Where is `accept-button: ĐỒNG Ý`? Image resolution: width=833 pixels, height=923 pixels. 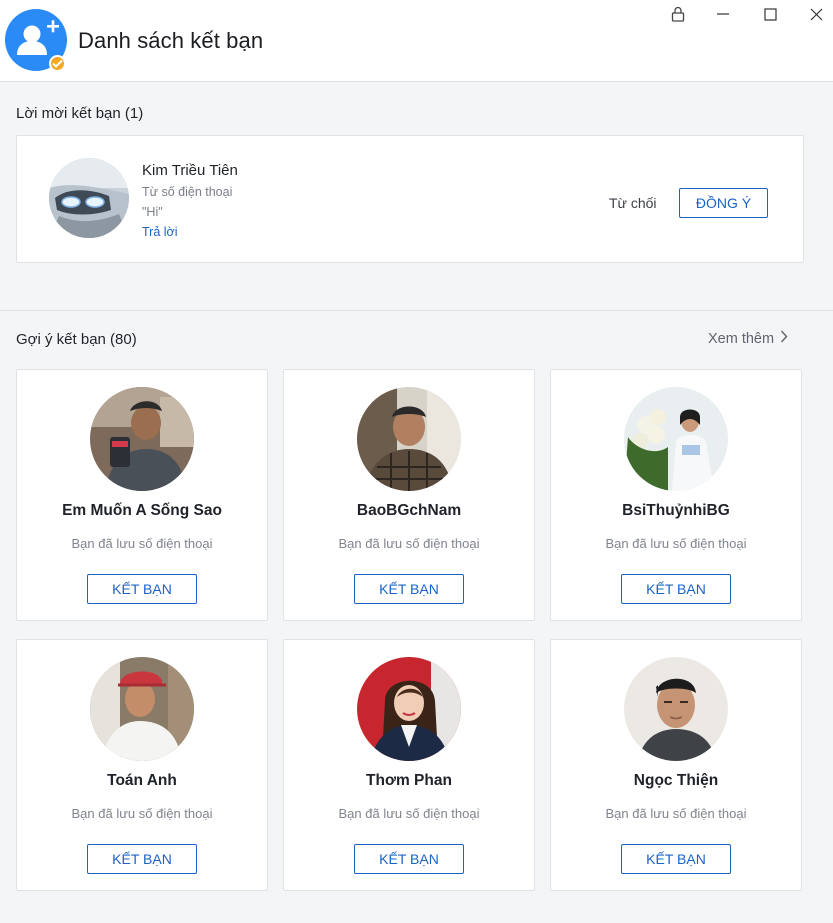
accept-button: ĐỒNG Ý is located at coordinates (723, 203).